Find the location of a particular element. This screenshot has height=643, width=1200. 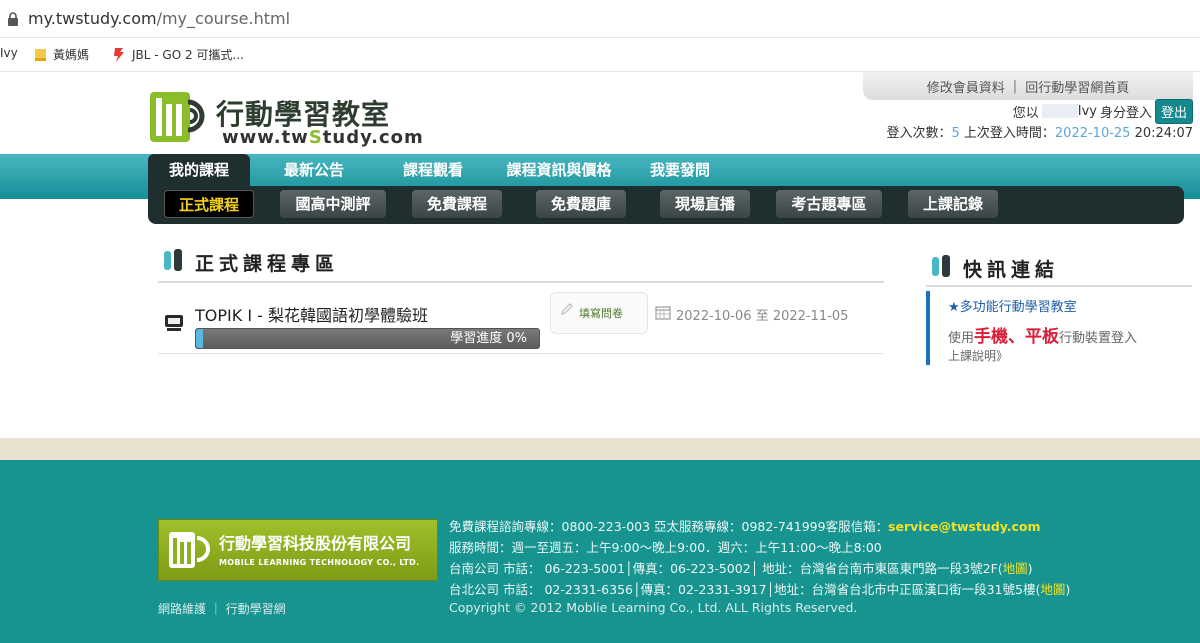

url-text: my.twstudy.com/my_course.html is located at coordinates (159, 18).